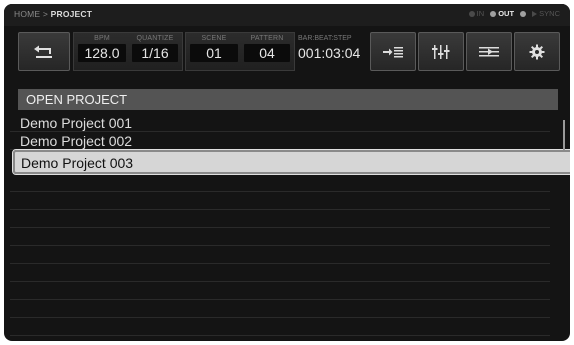  What do you see at coordinates (102, 38) in the screenshot?
I see `bpm-label: BPM` at bounding box center [102, 38].